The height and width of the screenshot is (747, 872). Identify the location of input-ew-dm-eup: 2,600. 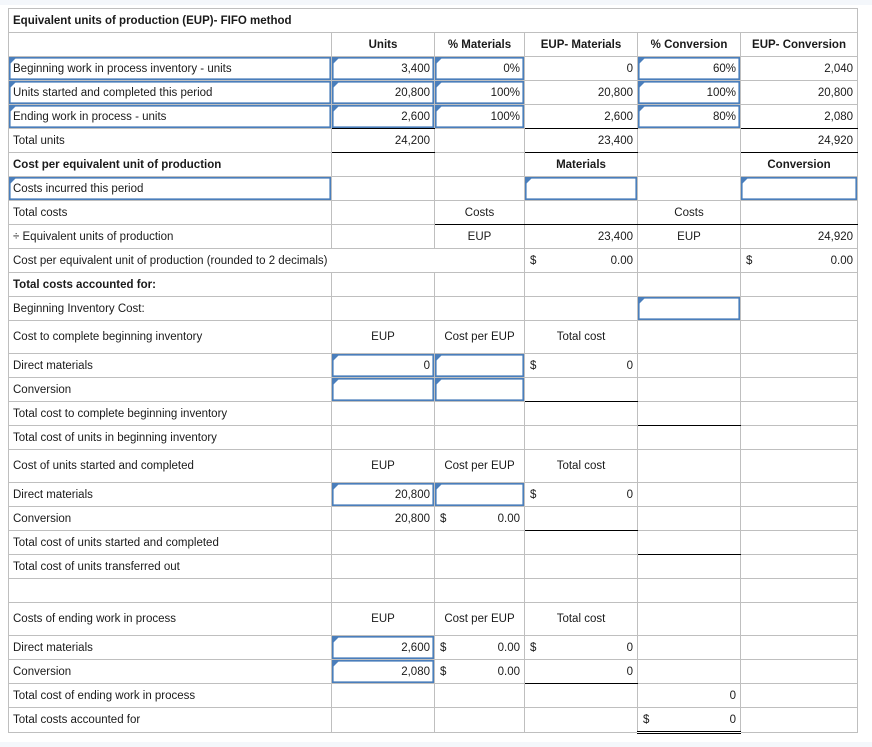
(383, 647).